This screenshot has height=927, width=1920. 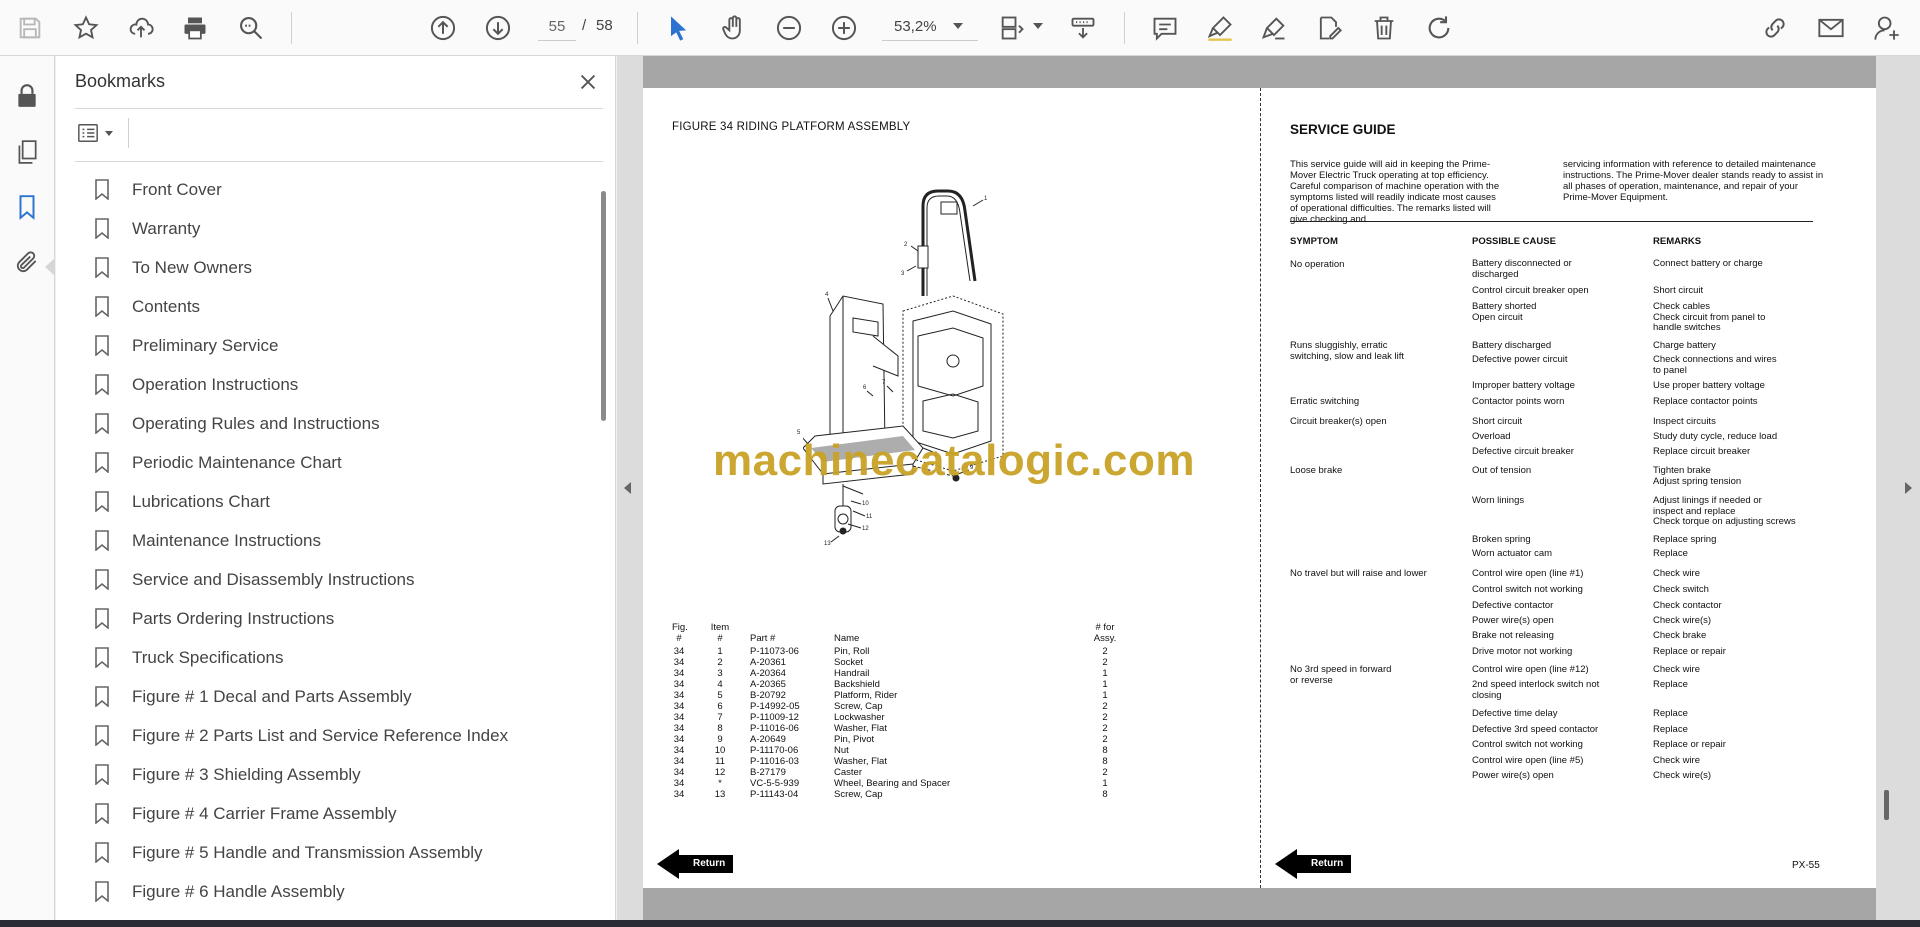 What do you see at coordinates (678, 28) in the screenshot?
I see `cursor-icon` at bounding box center [678, 28].